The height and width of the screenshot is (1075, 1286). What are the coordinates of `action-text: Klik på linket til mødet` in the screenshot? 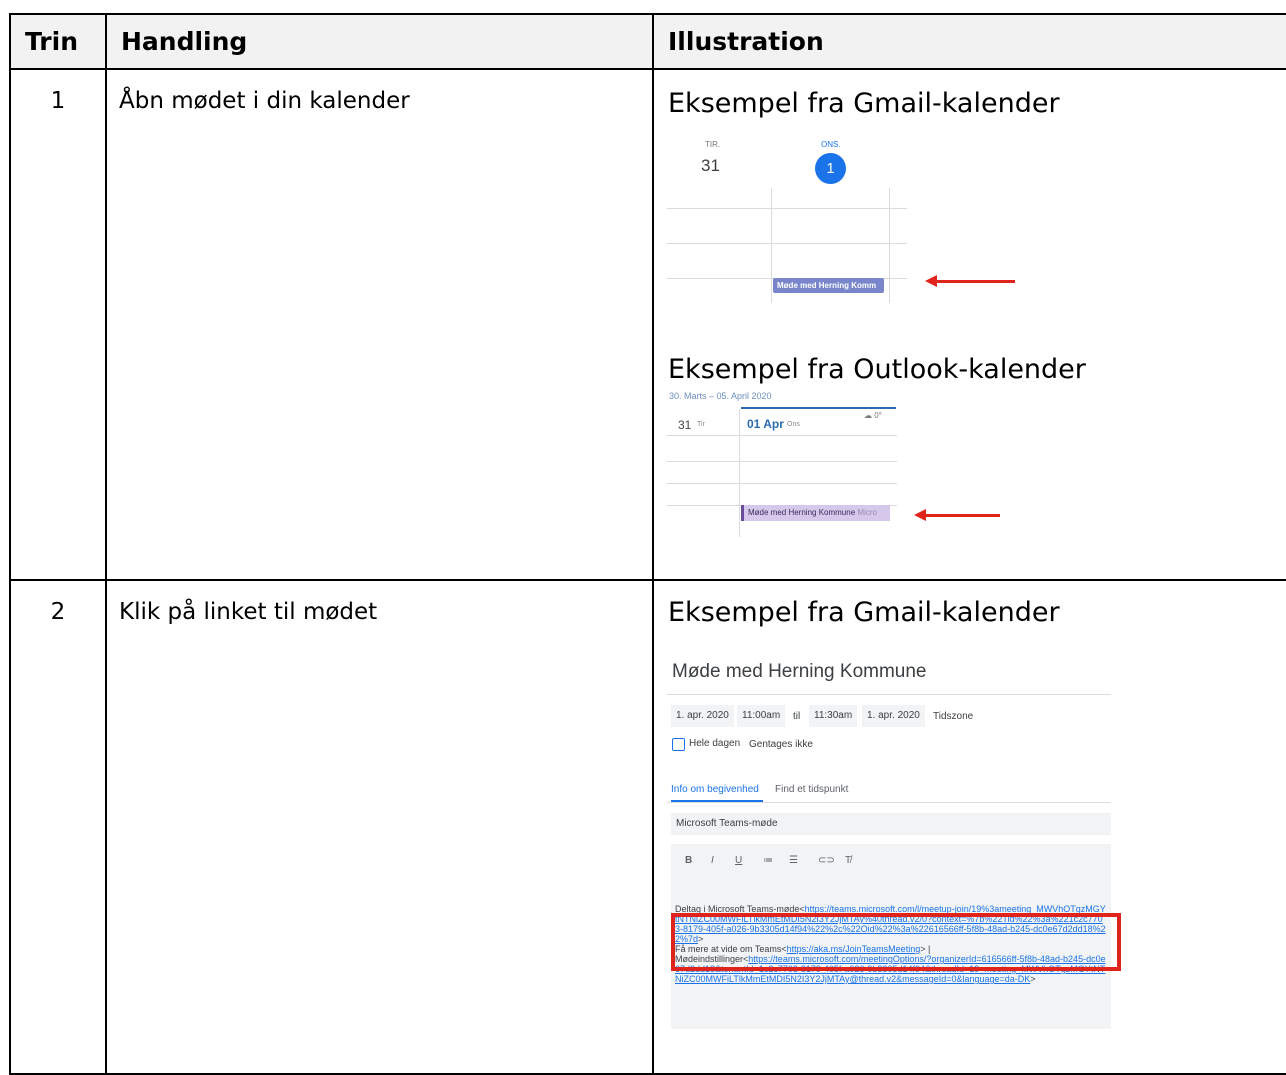 It's located at (248, 612).